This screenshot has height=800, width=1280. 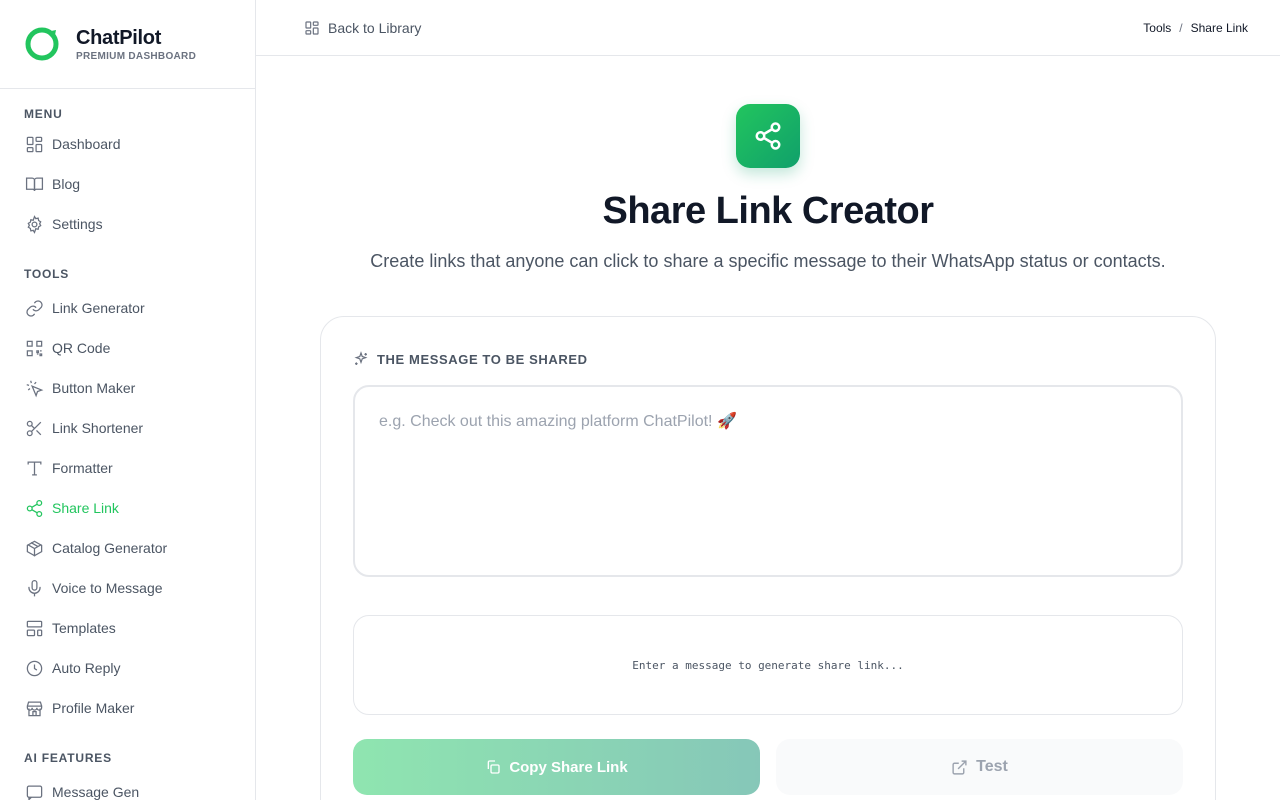 What do you see at coordinates (127, 224) in the screenshot?
I see `sidebar-item-settings: Settings` at bounding box center [127, 224].